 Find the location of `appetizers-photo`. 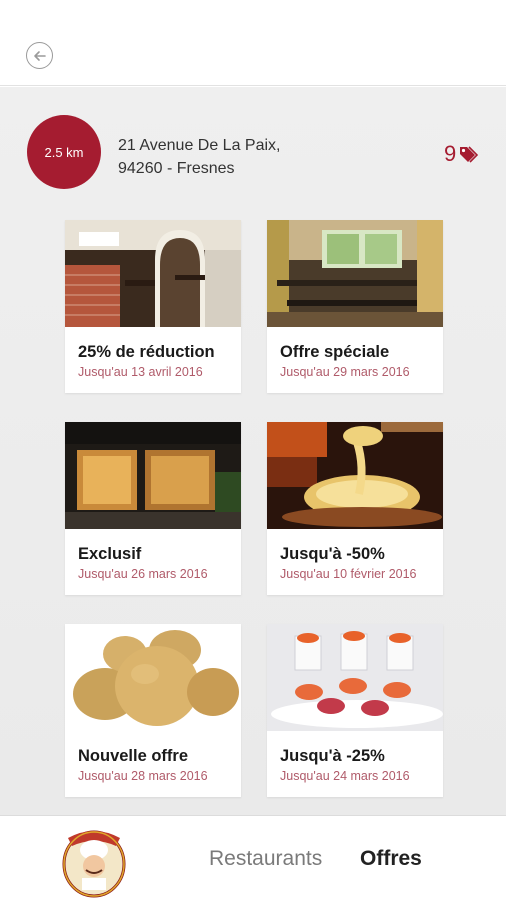

appetizers-photo is located at coordinates (355, 677).